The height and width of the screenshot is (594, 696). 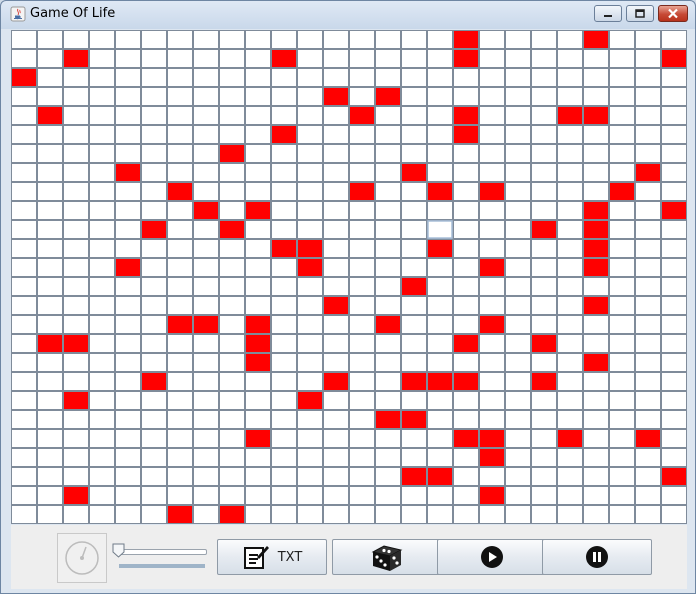 I want to click on close-button, so click(x=673, y=13).